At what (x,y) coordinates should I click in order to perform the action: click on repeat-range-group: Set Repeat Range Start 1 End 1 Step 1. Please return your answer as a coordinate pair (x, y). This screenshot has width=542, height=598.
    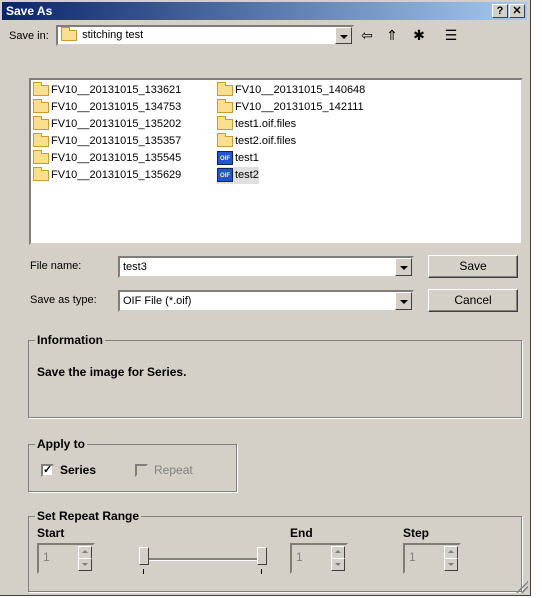
    Looking at the image, I should click on (275, 550).